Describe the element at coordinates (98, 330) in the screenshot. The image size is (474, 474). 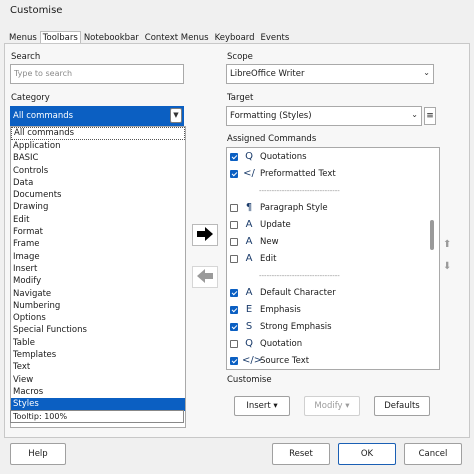
I see `category-item: Special Functions` at that location.